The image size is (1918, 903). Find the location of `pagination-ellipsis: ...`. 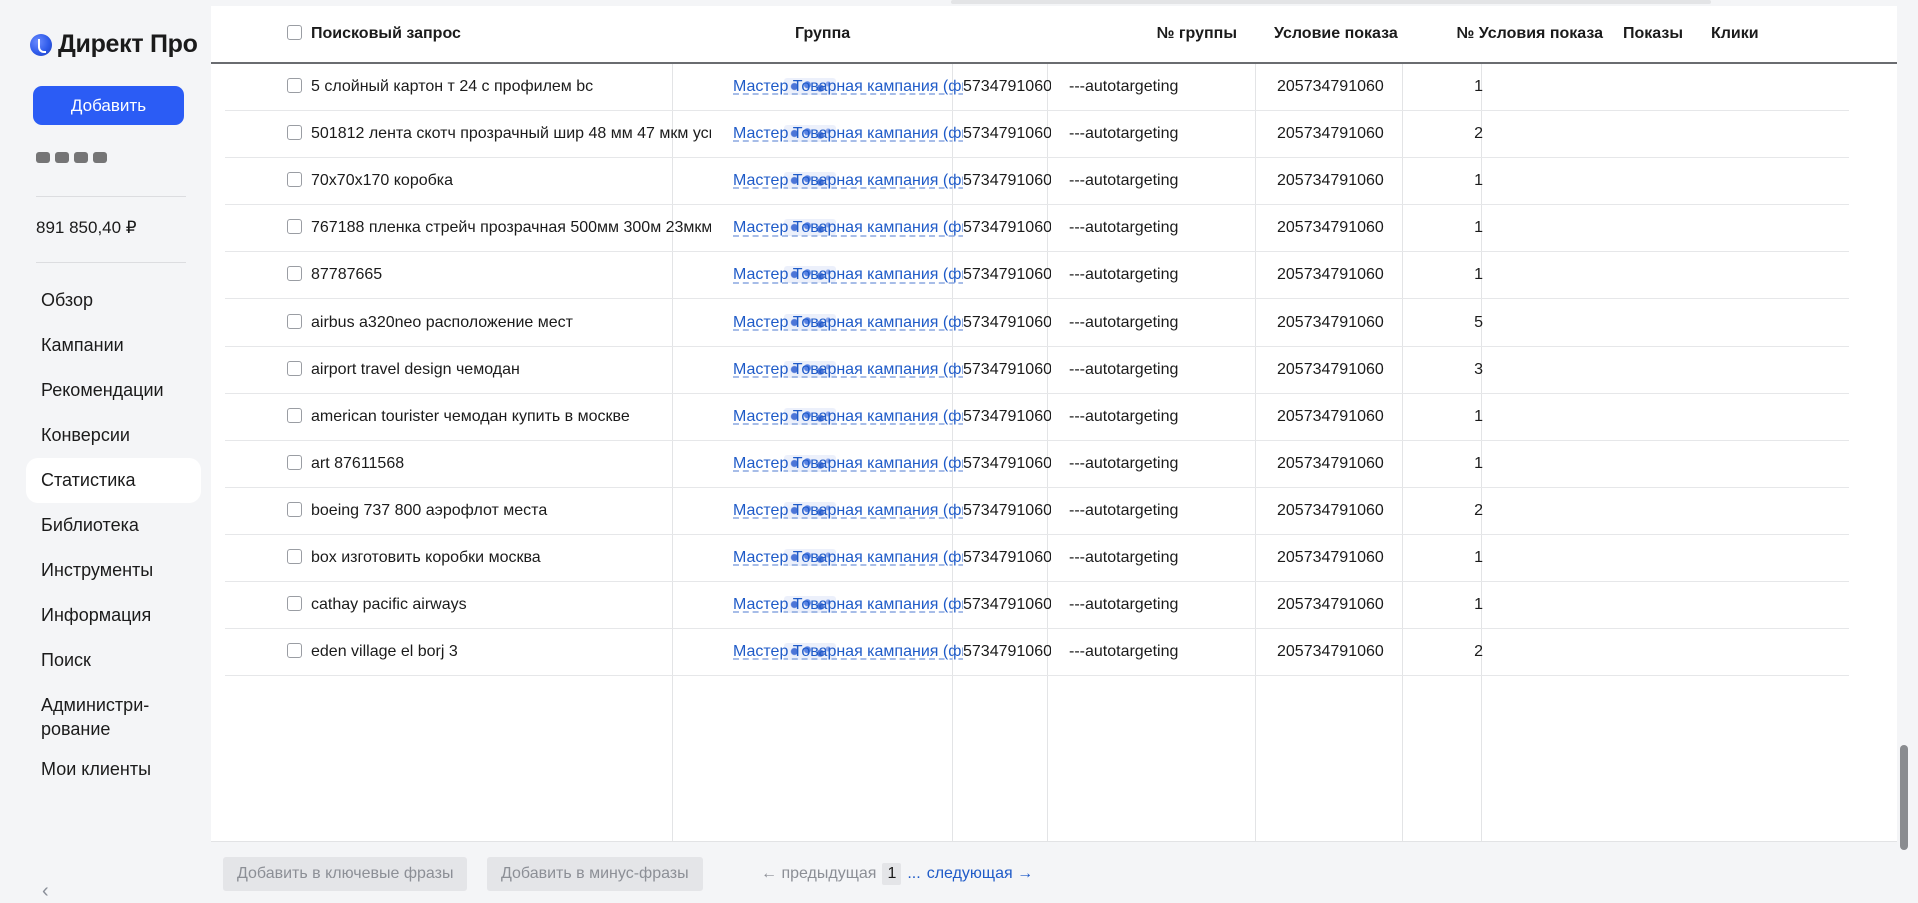

pagination-ellipsis: ... is located at coordinates (913, 874).